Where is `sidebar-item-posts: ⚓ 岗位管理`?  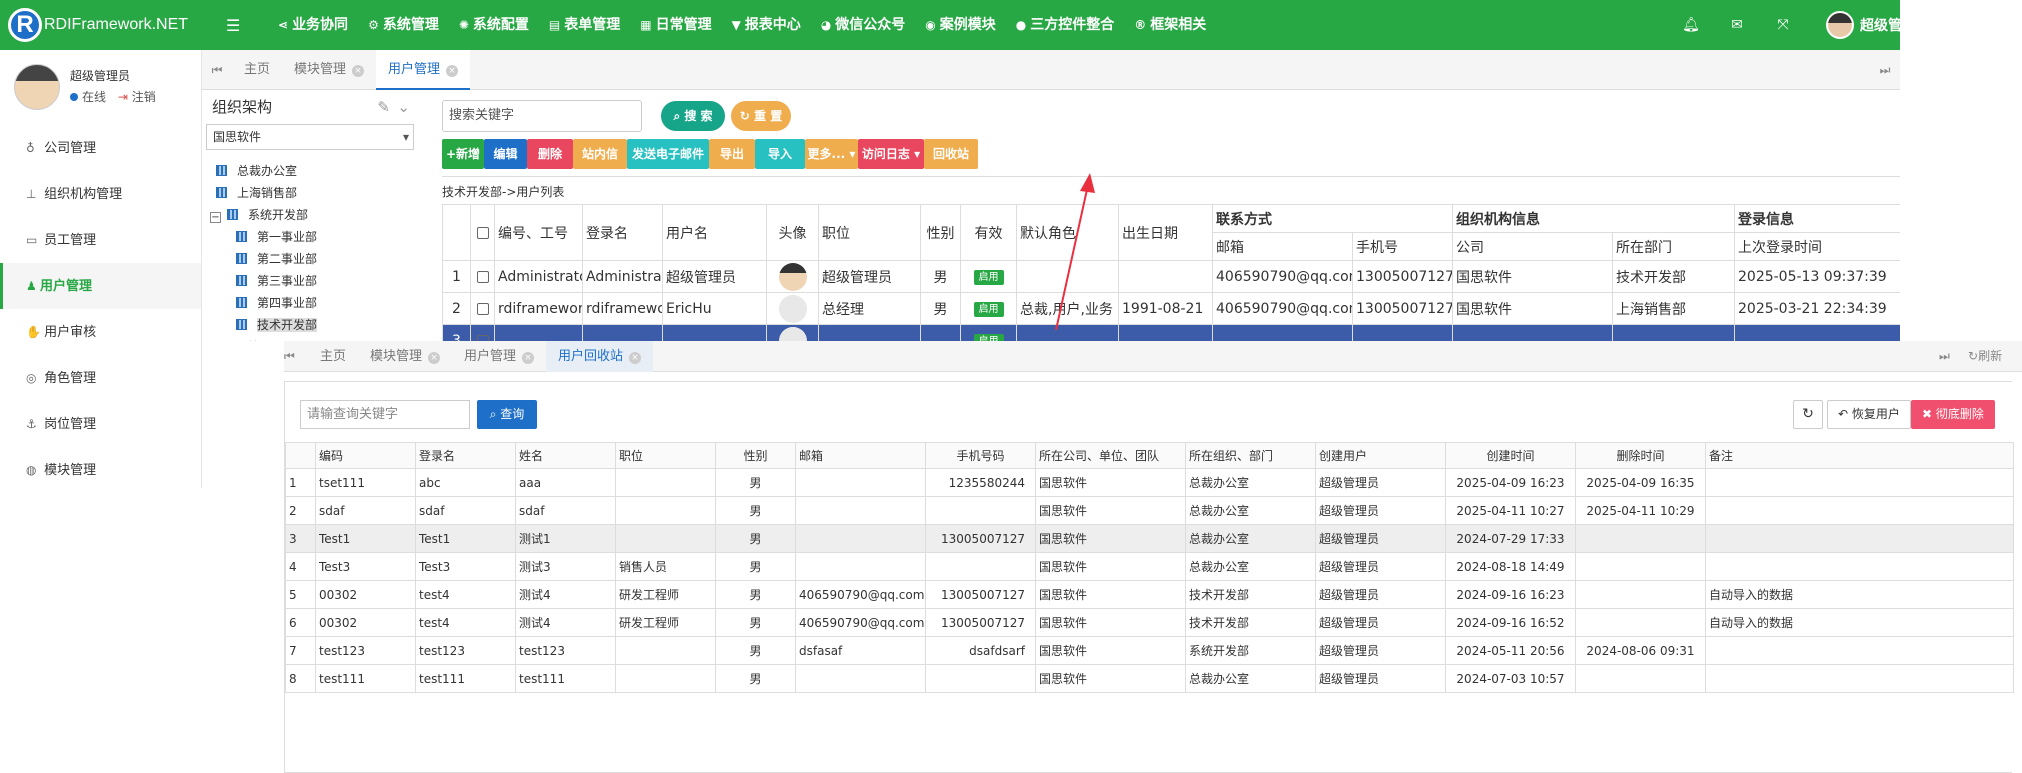
sidebar-item-posts: ⚓ 岗位管理 is located at coordinates (100, 424).